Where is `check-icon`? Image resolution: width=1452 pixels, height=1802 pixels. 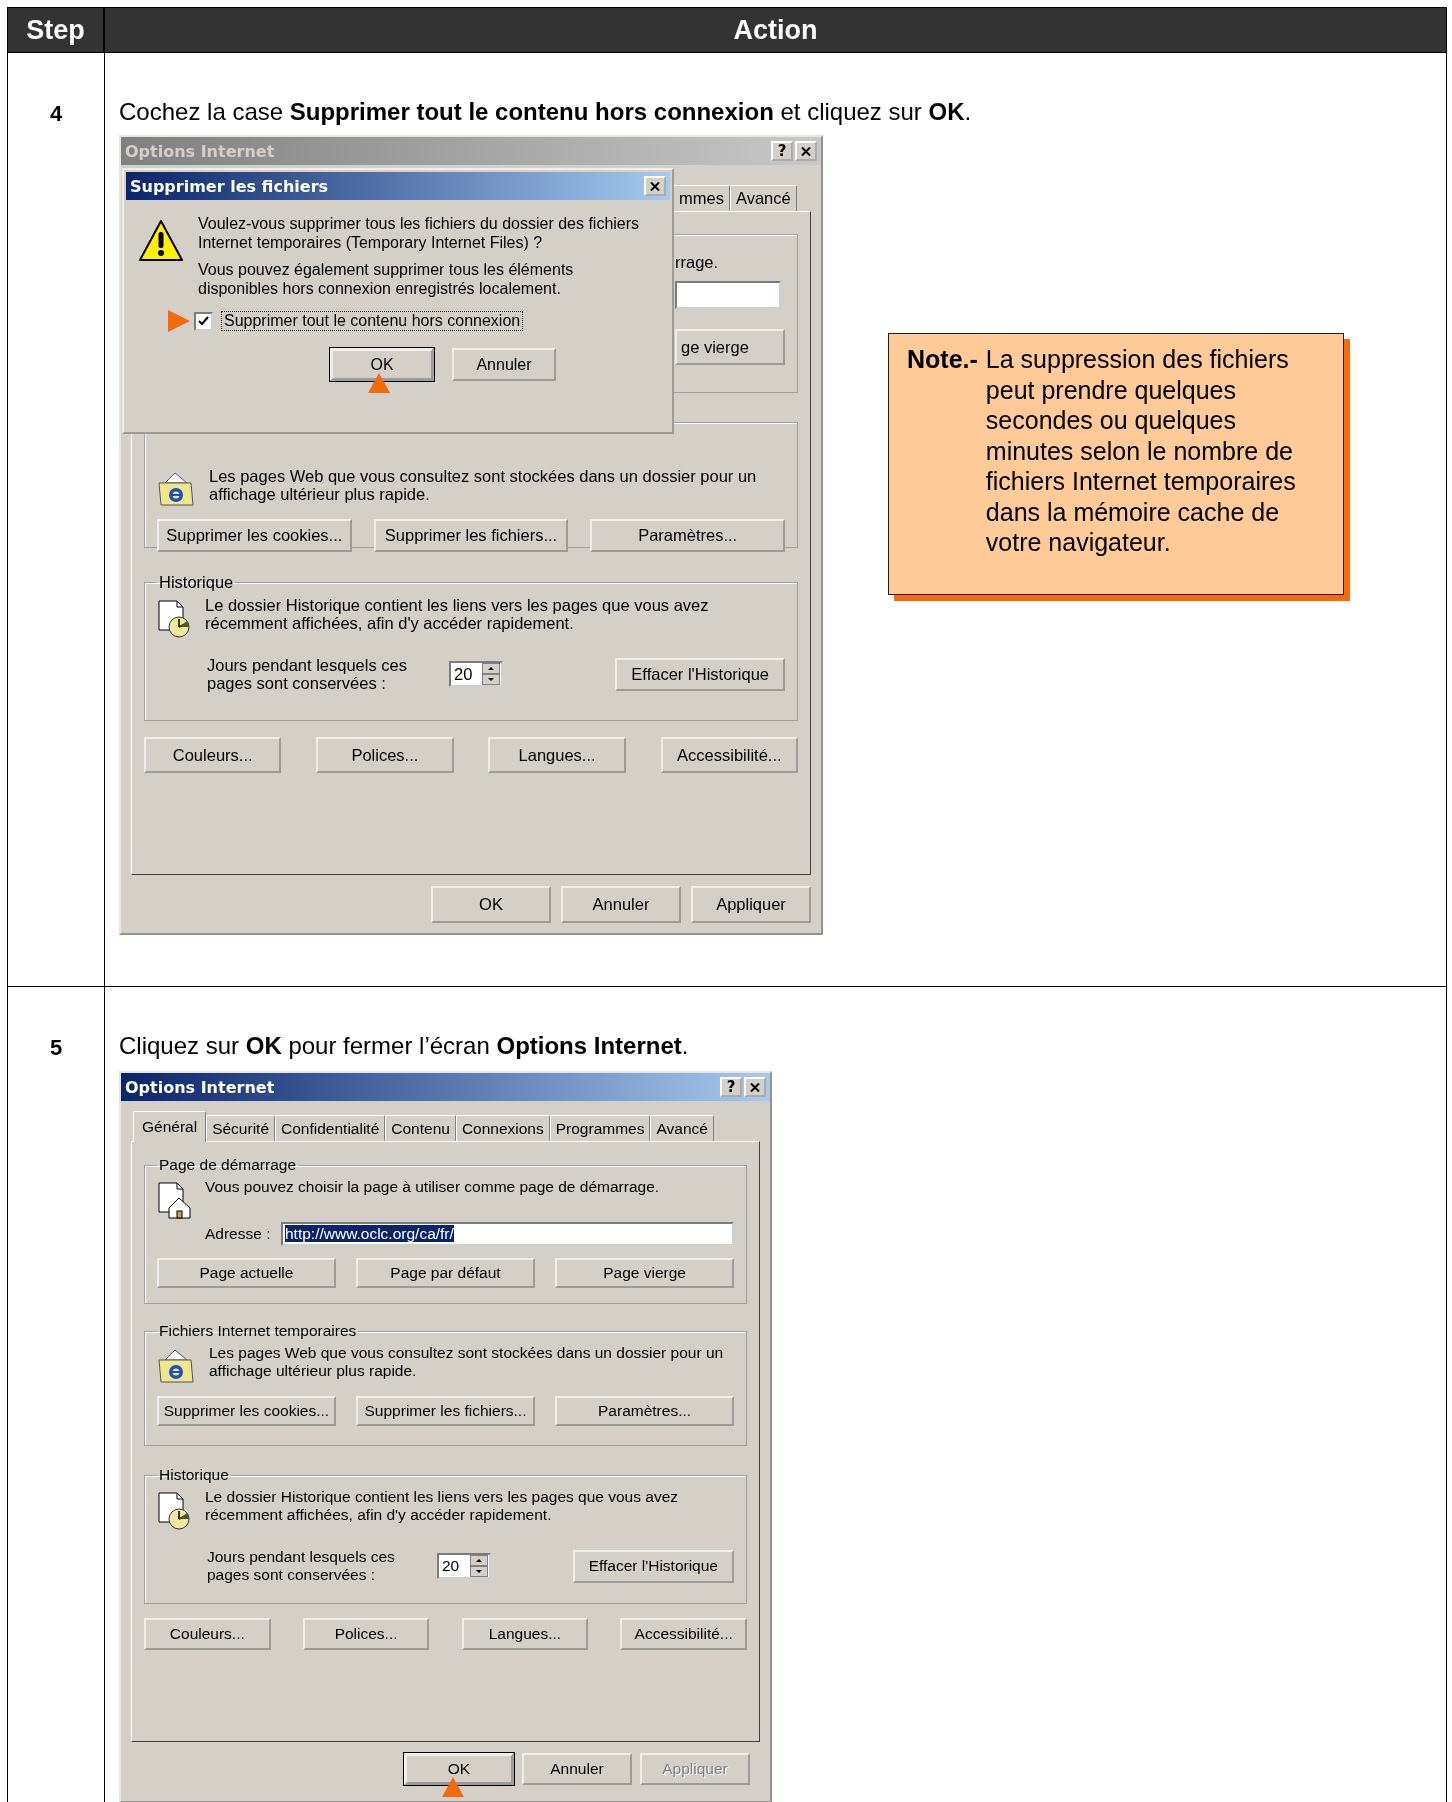
check-icon is located at coordinates (203, 321).